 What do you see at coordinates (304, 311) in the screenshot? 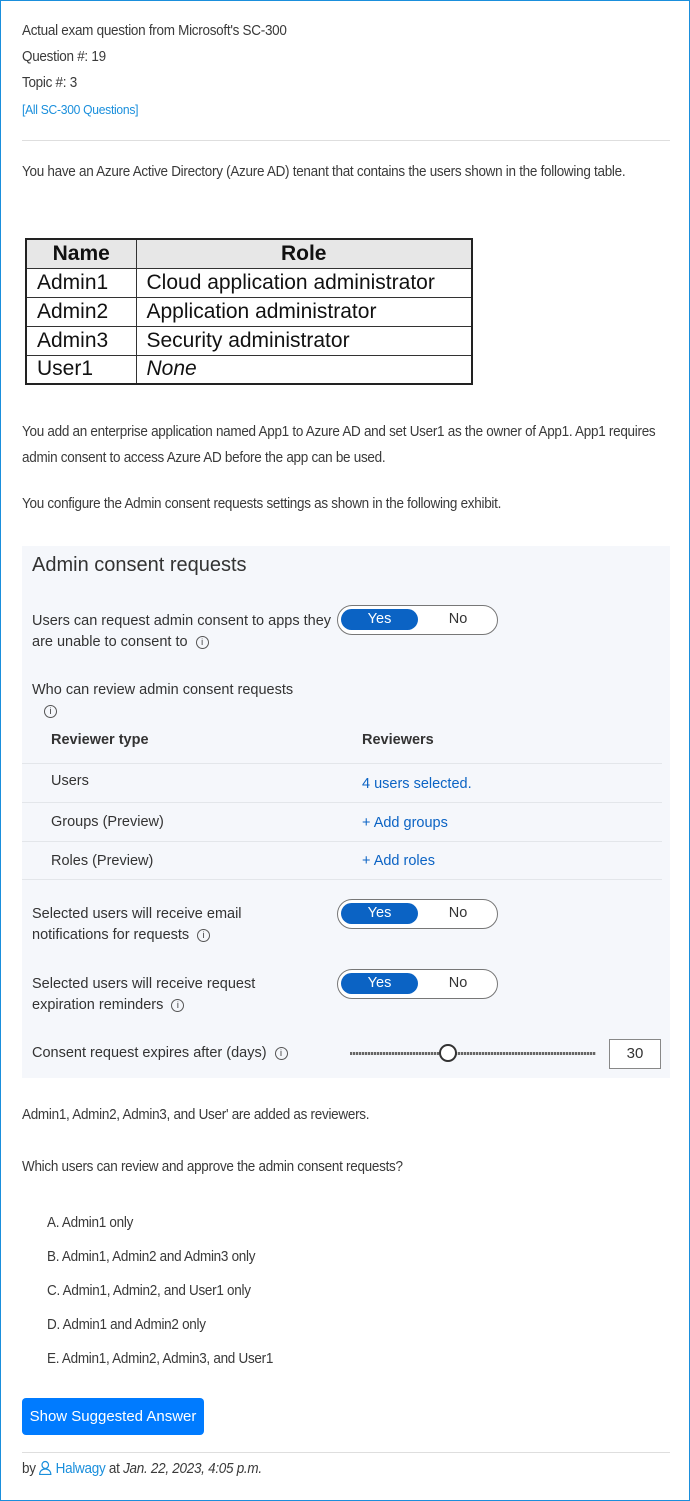
I see `cell: Application administrator` at bounding box center [304, 311].